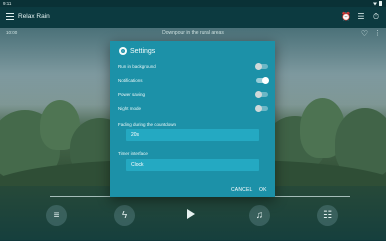  What do you see at coordinates (191, 214) in the screenshot?
I see `play-icon` at bounding box center [191, 214].